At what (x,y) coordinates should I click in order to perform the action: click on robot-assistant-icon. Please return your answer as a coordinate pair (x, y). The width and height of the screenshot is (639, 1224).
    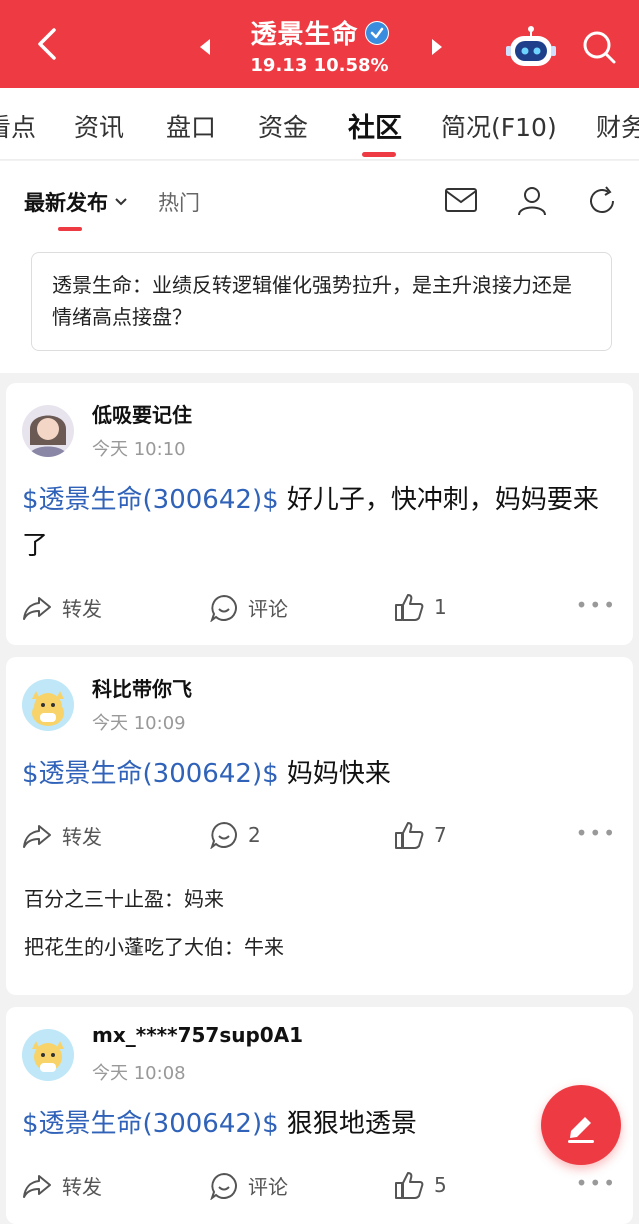
    Looking at the image, I should click on (531, 46).